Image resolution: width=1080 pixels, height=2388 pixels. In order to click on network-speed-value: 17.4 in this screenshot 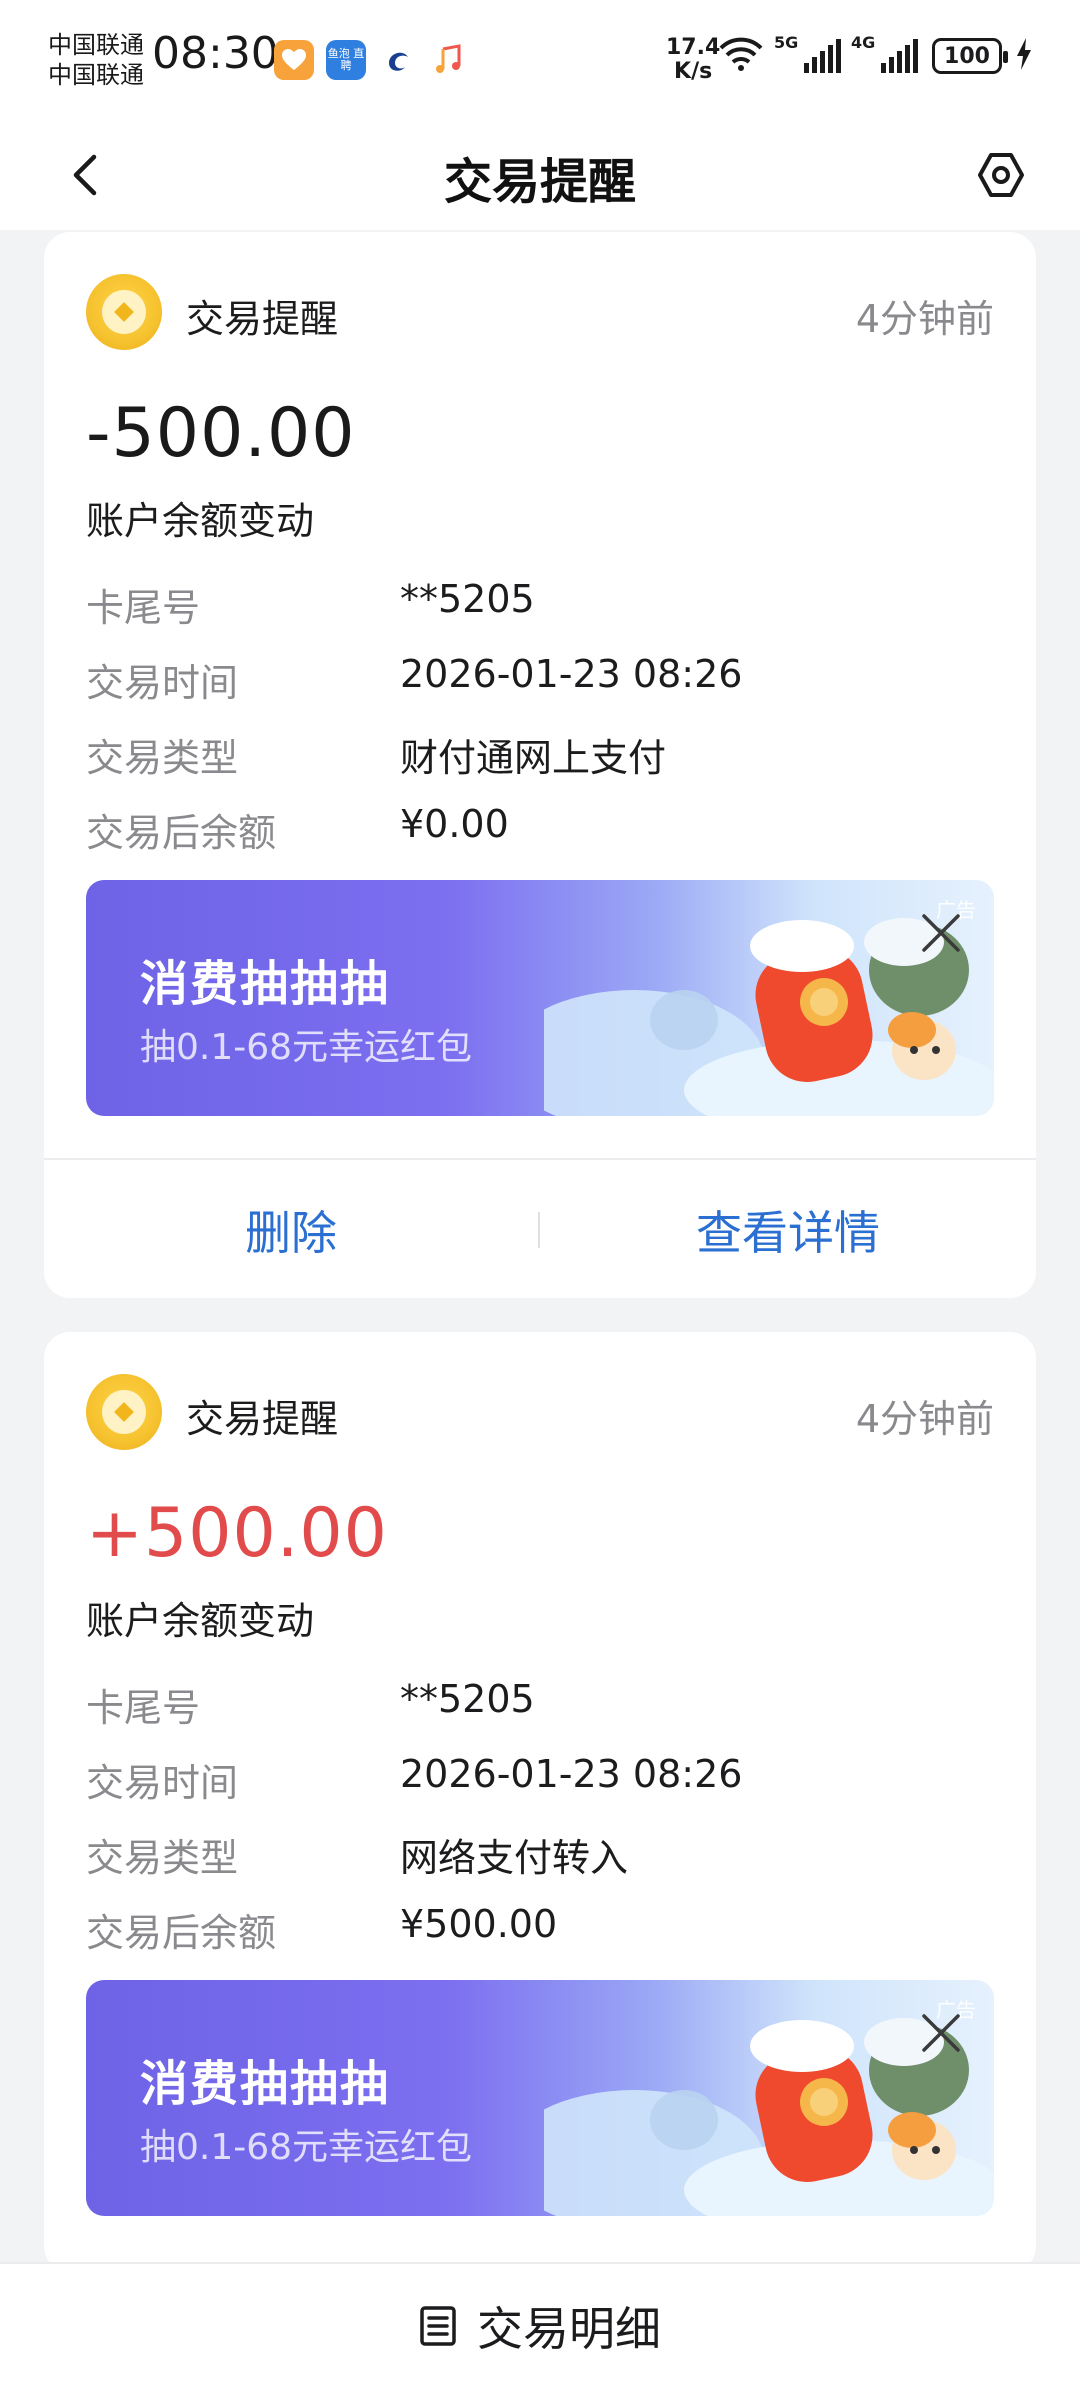, I will do `click(693, 47)`.